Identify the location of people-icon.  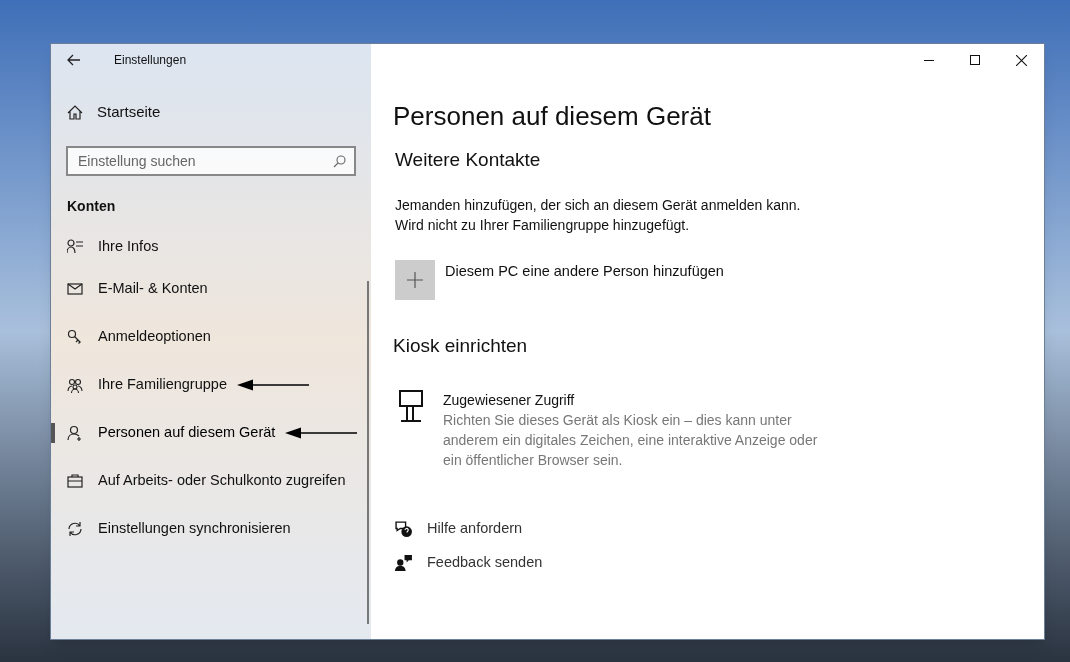
(75, 384).